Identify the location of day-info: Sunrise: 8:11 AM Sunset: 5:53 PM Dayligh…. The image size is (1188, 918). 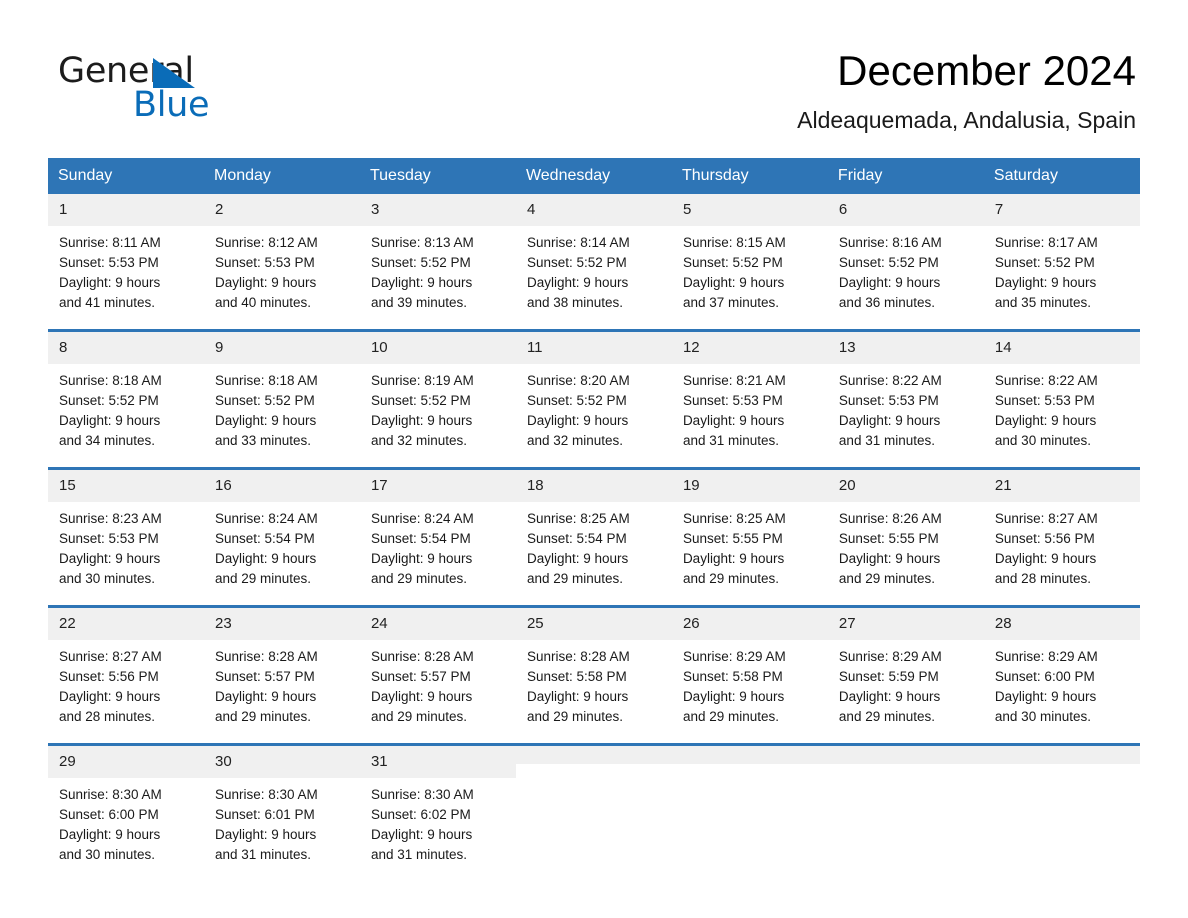
(126, 277).